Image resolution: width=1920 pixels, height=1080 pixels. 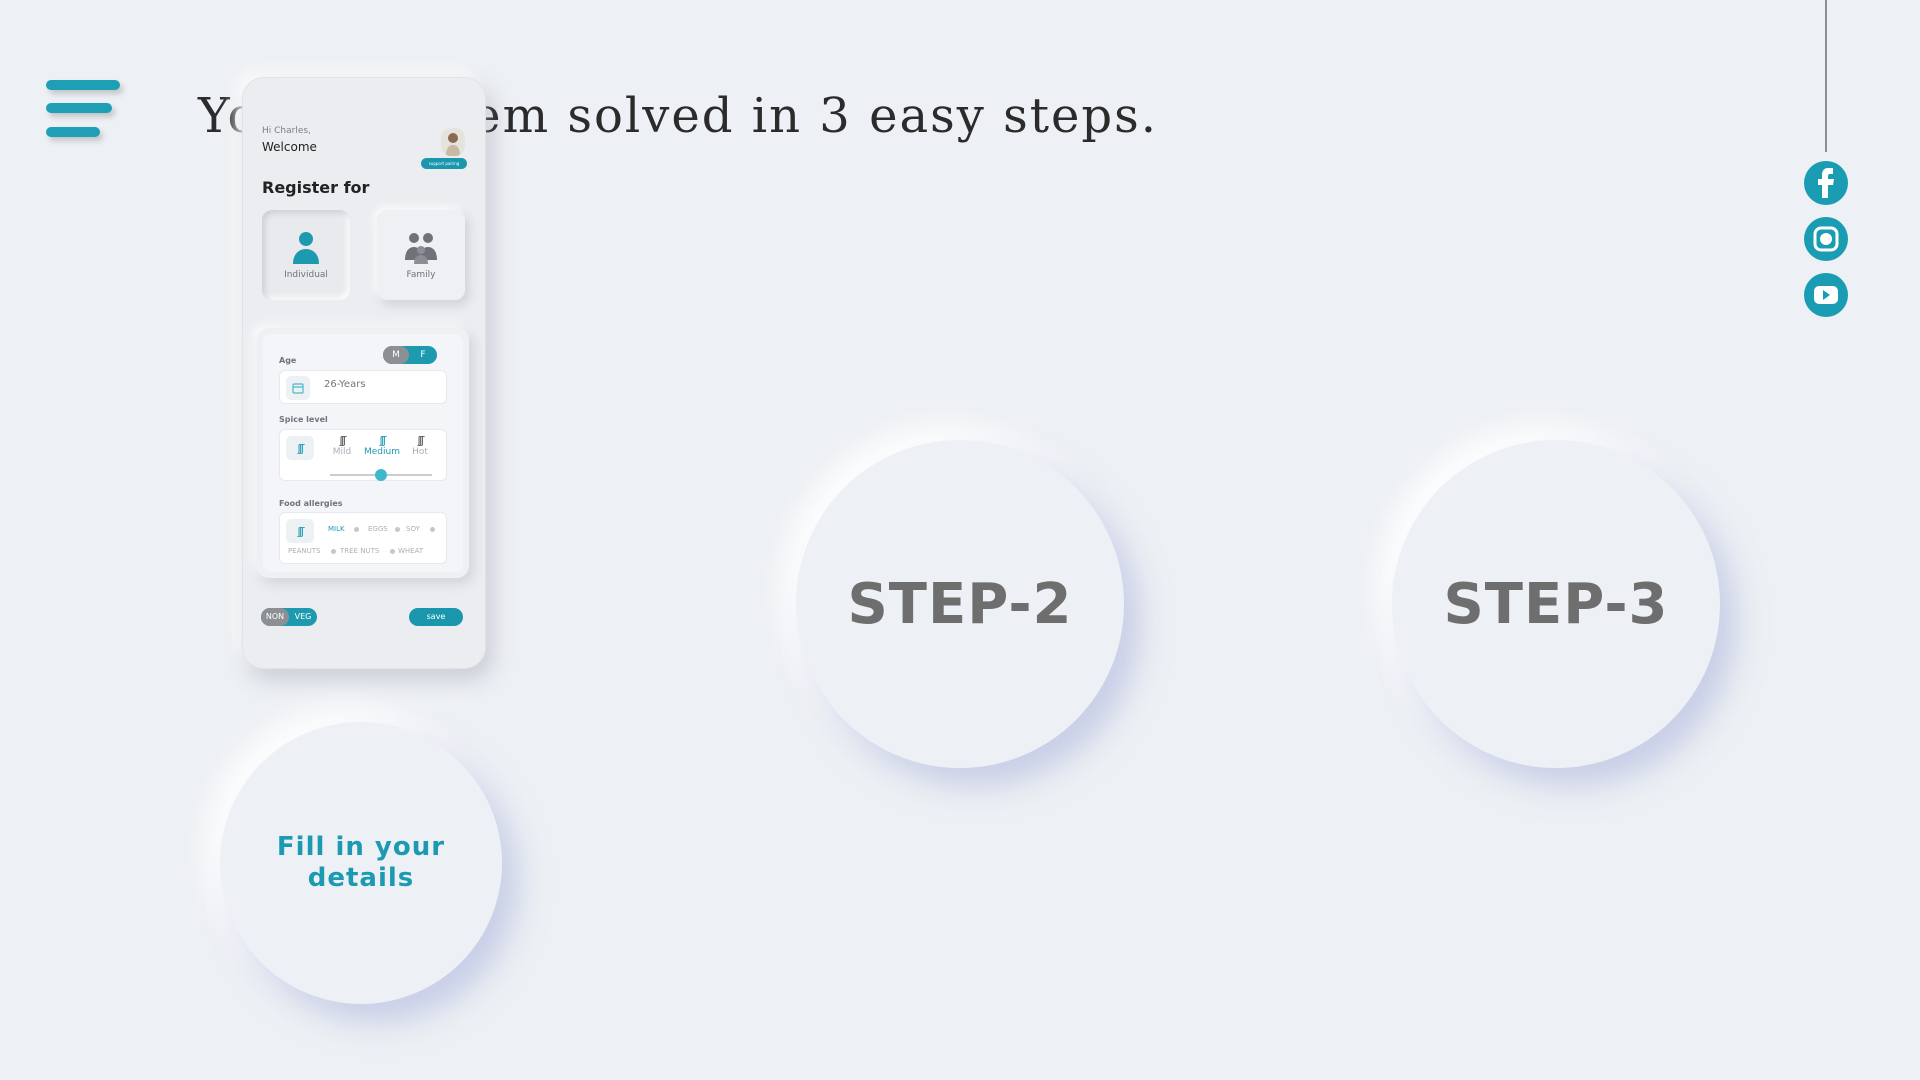 I want to click on spice-mild-option: ʃʃʃ Mild, so click(x=342, y=445).